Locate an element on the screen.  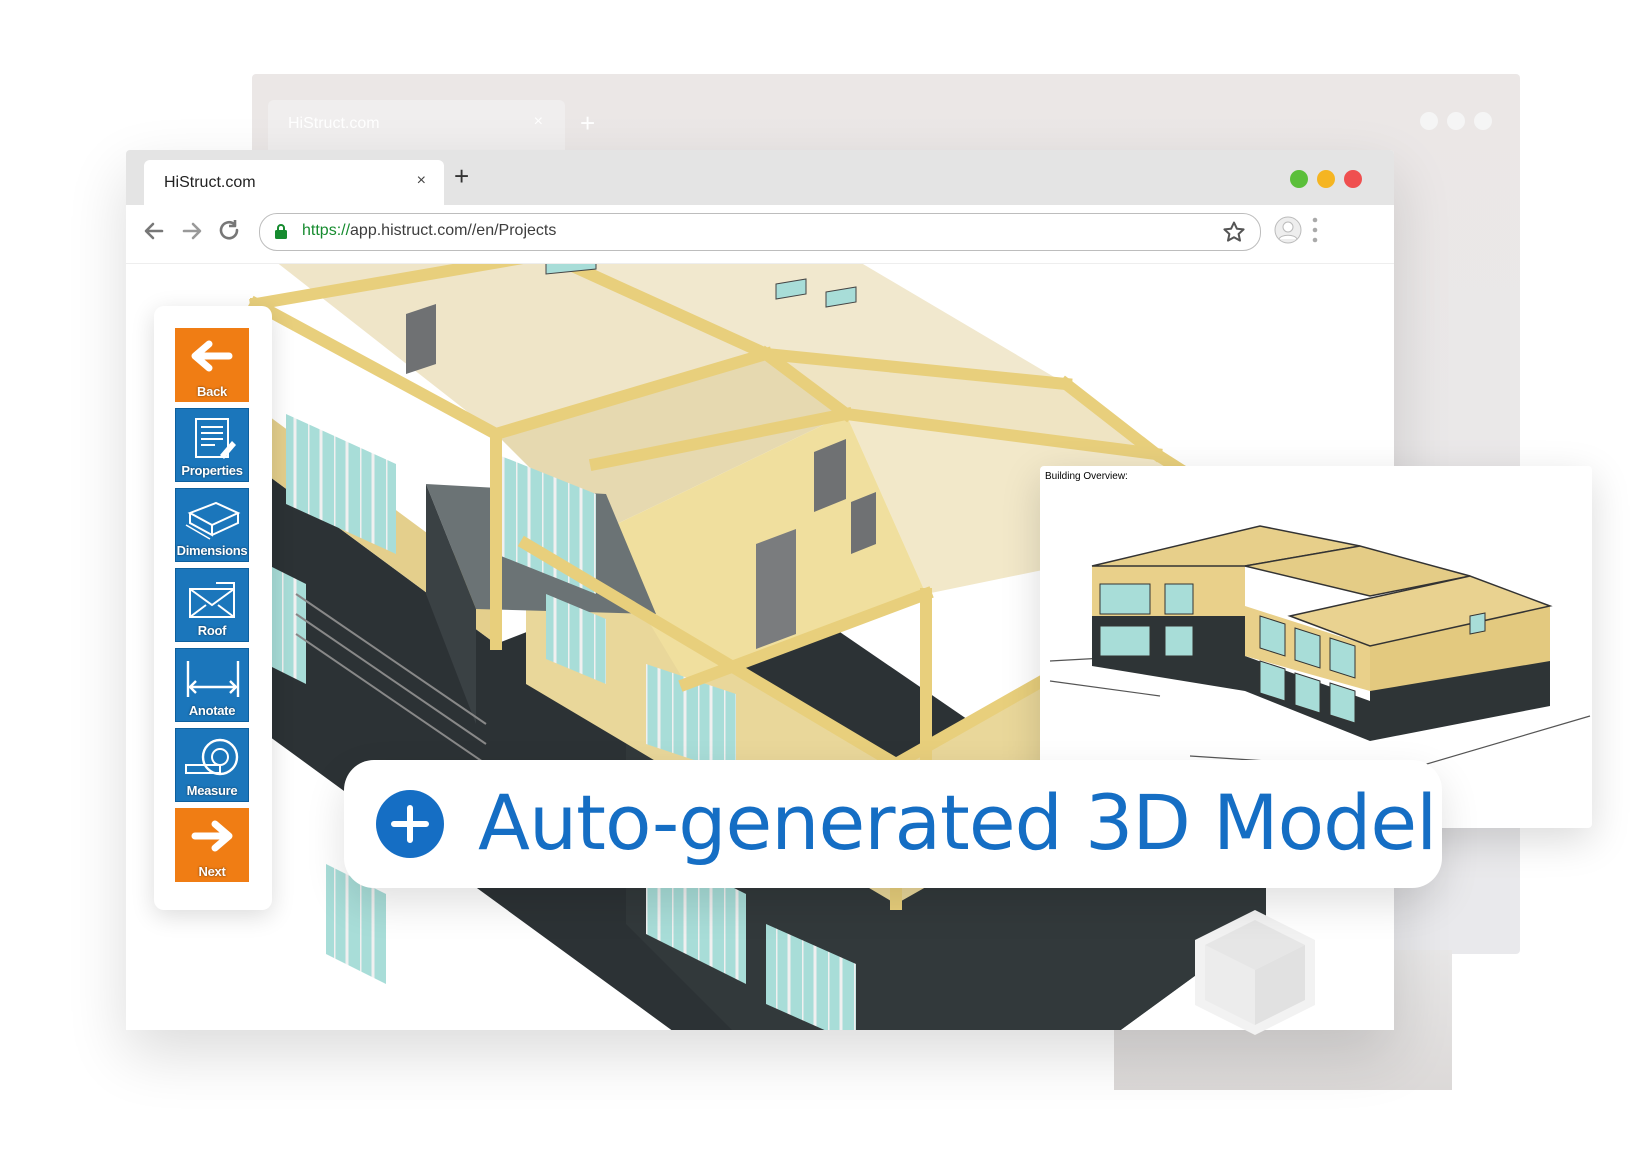
annotate-button-label: Anotate is located at coordinates (212, 710).